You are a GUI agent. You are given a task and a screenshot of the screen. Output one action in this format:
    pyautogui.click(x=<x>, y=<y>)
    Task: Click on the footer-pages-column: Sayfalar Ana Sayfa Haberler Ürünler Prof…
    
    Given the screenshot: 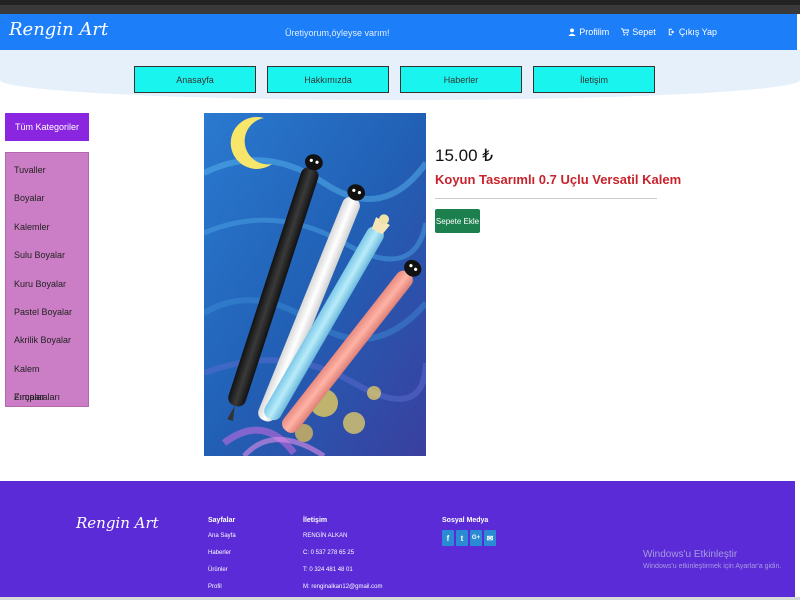 What is the action you would take?
    pyautogui.click(x=222, y=557)
    